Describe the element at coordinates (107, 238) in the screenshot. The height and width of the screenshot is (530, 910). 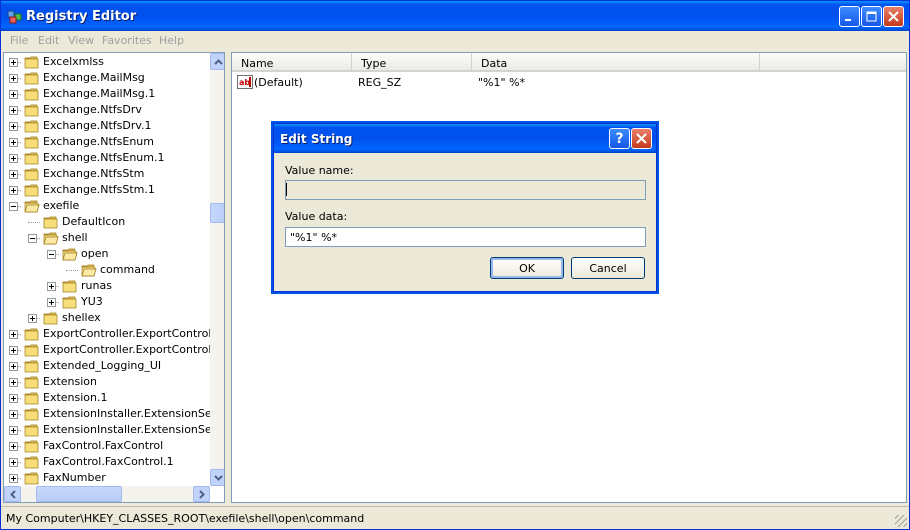
I see `tree-item: shell` at that location.